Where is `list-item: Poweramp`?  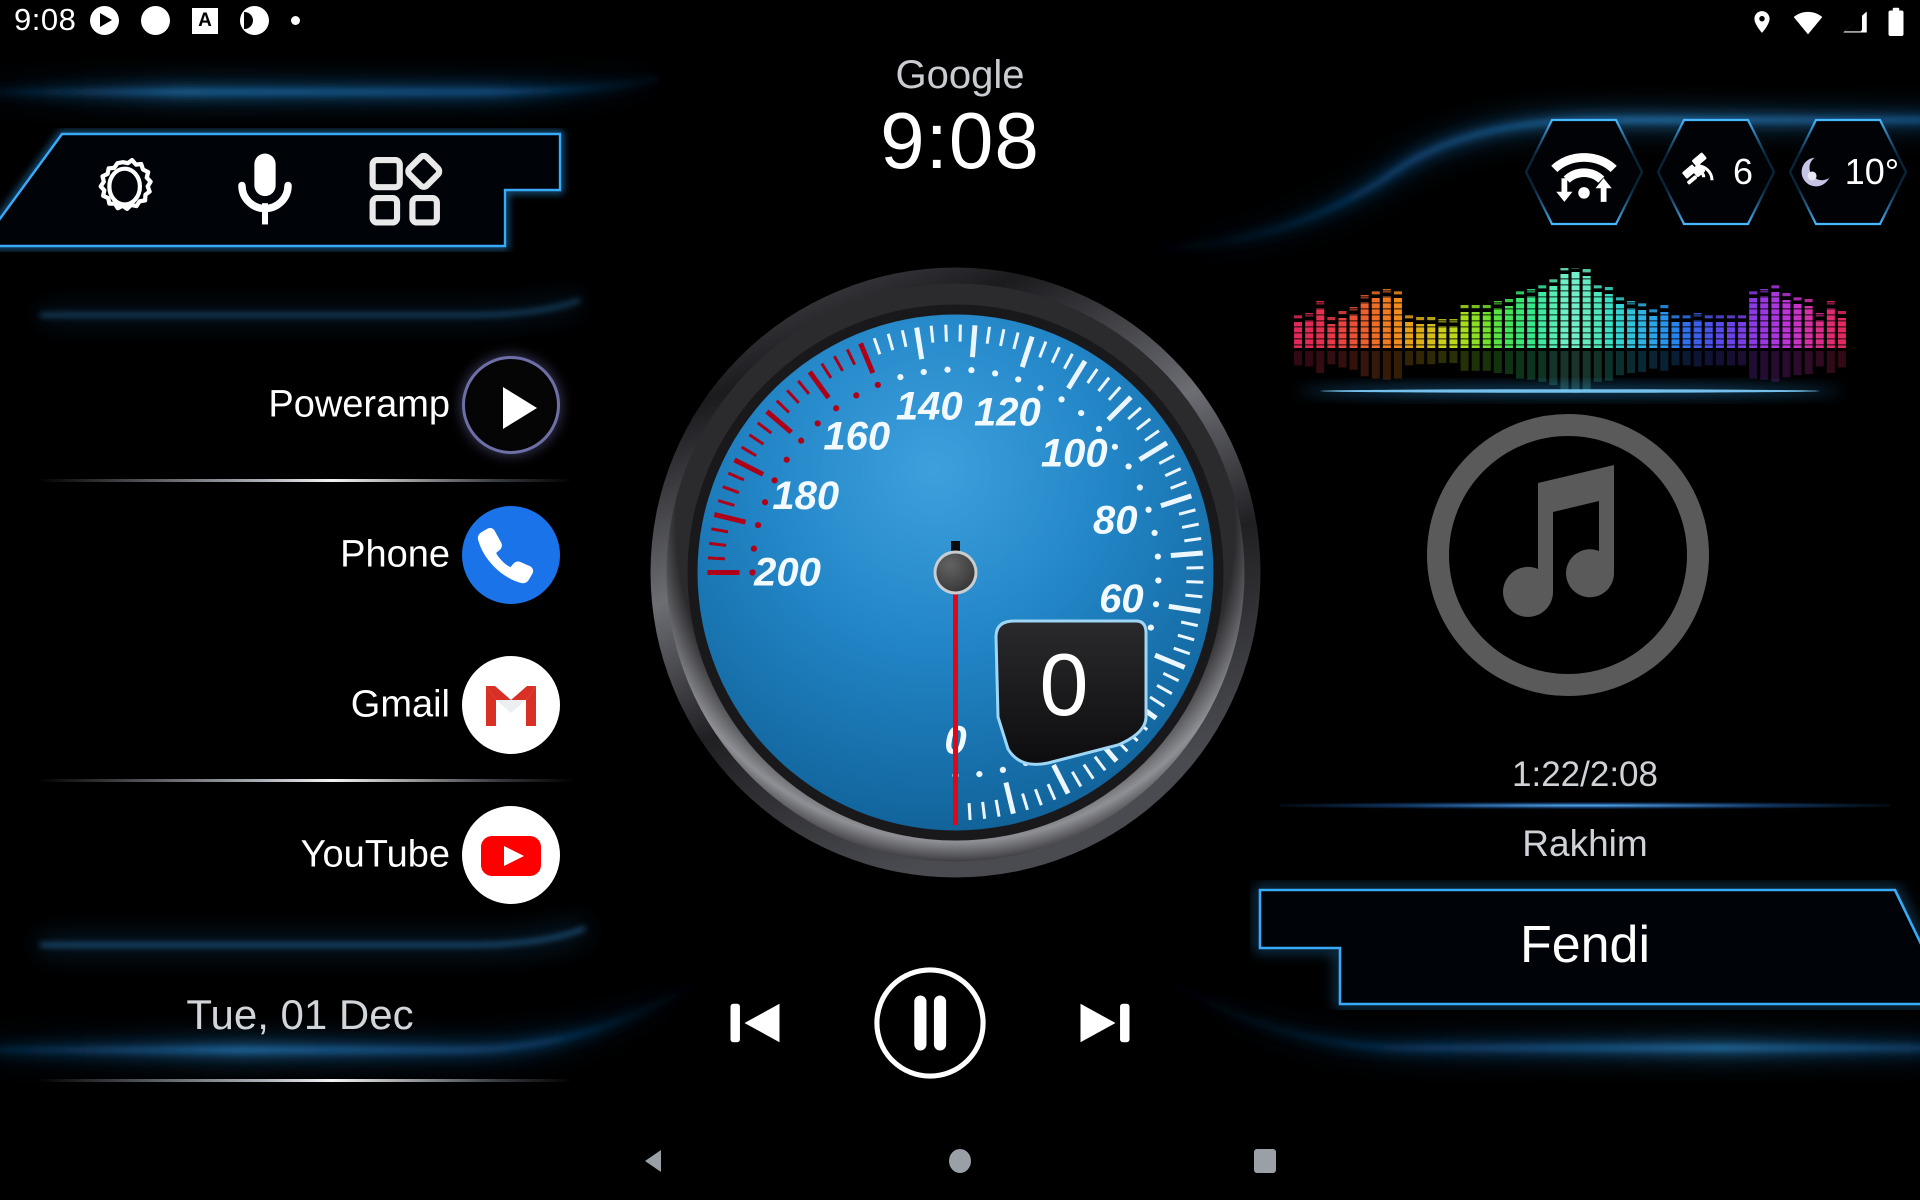
list-item: Poweramp is located at coordinates (290, 406).